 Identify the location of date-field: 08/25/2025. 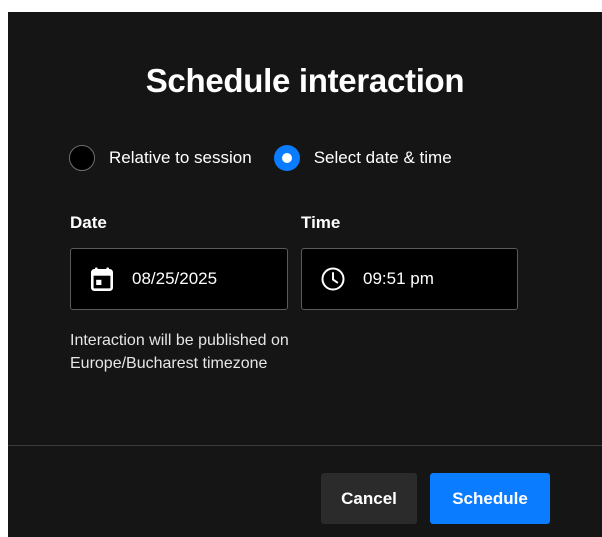
(179, 279).